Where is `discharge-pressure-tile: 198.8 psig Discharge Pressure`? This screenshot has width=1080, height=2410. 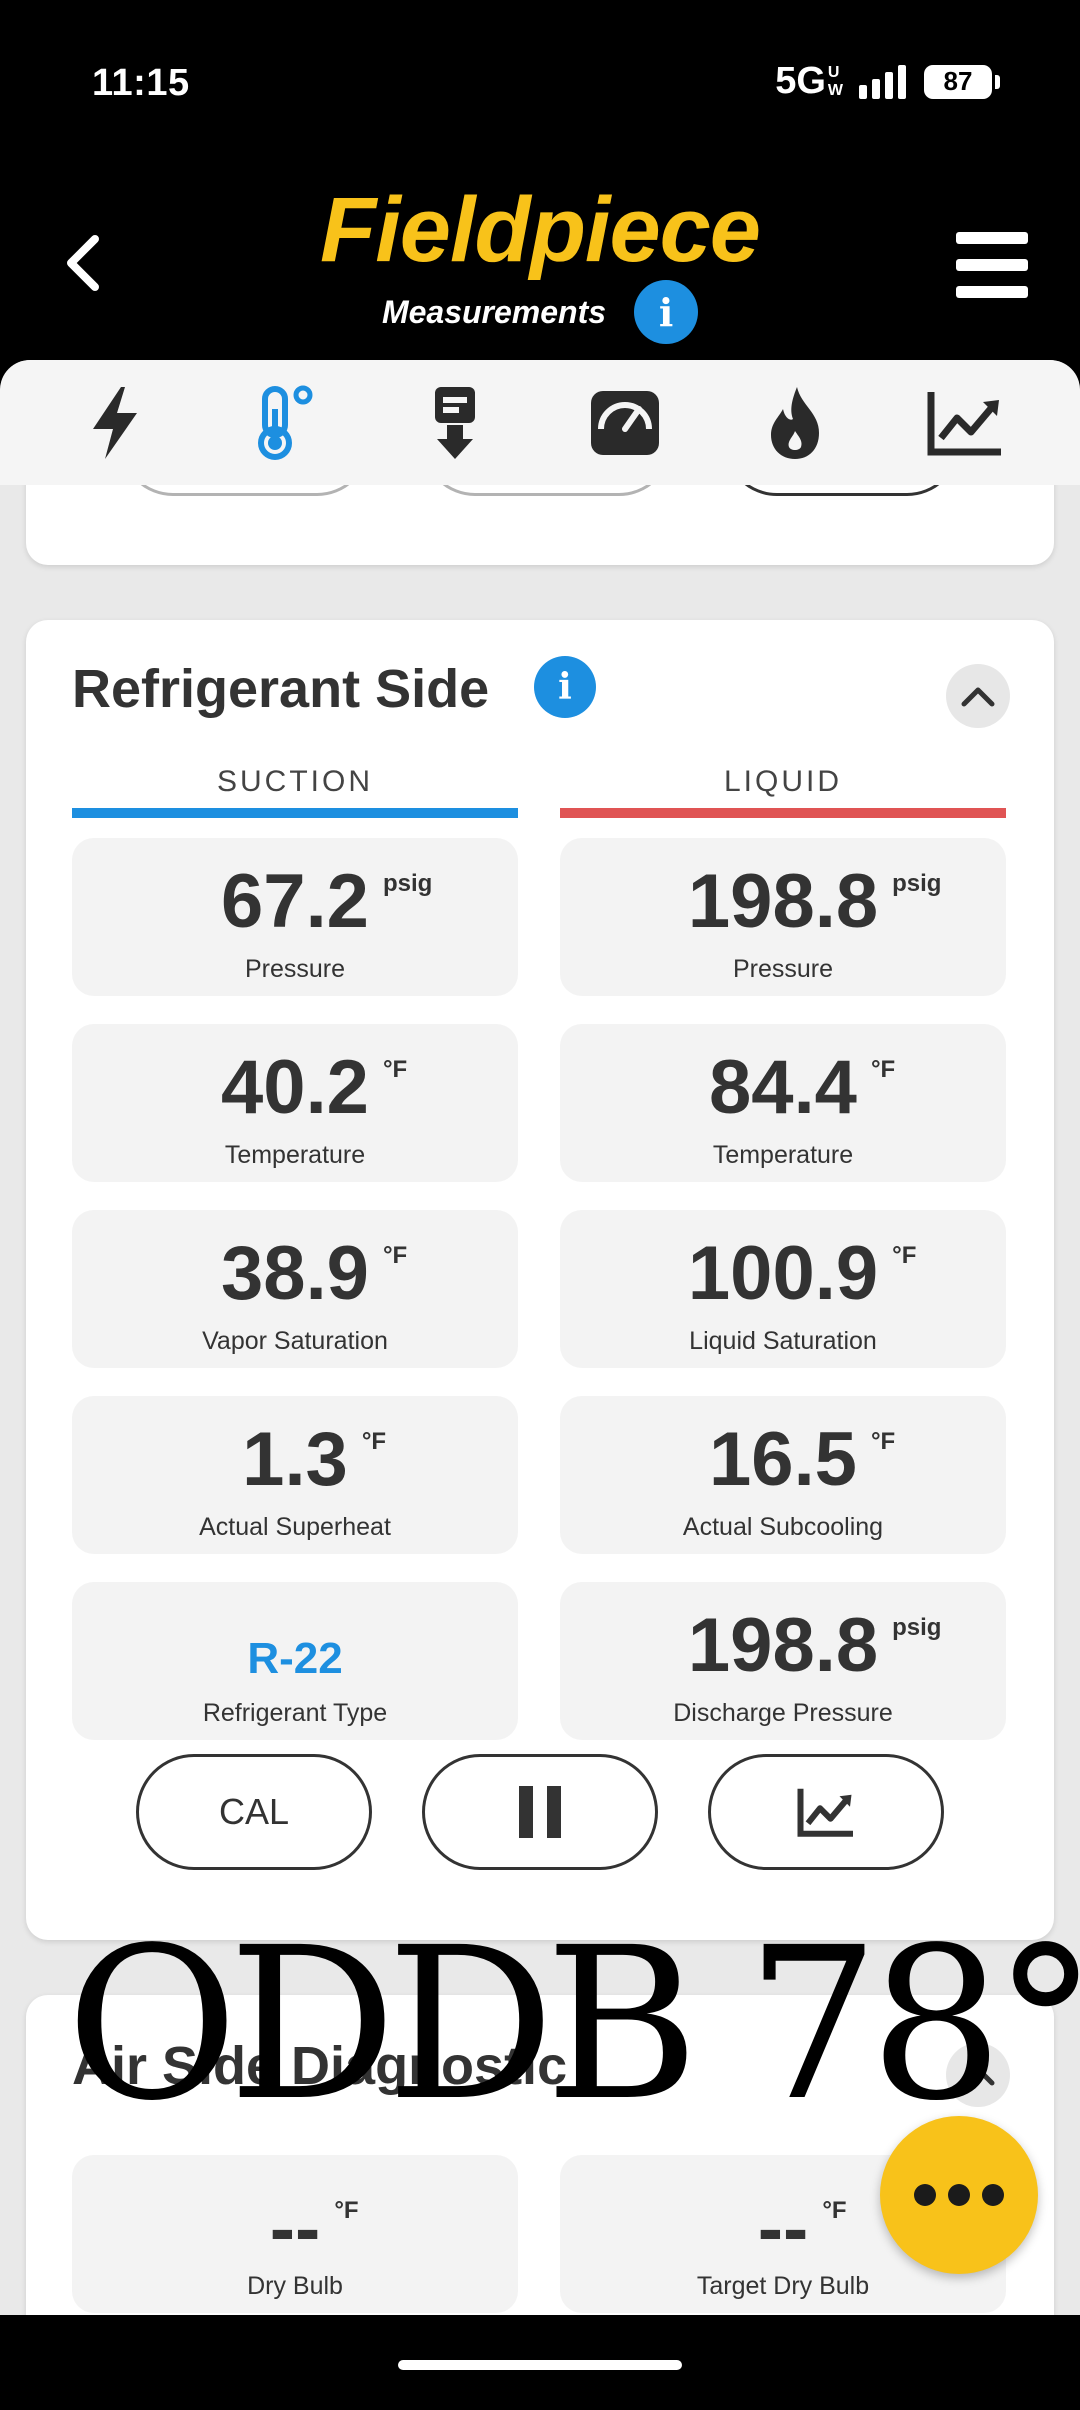 discharge-pressure-tile: 198.8 psig Discharge Pressure is located at coordinates (783, 1661).